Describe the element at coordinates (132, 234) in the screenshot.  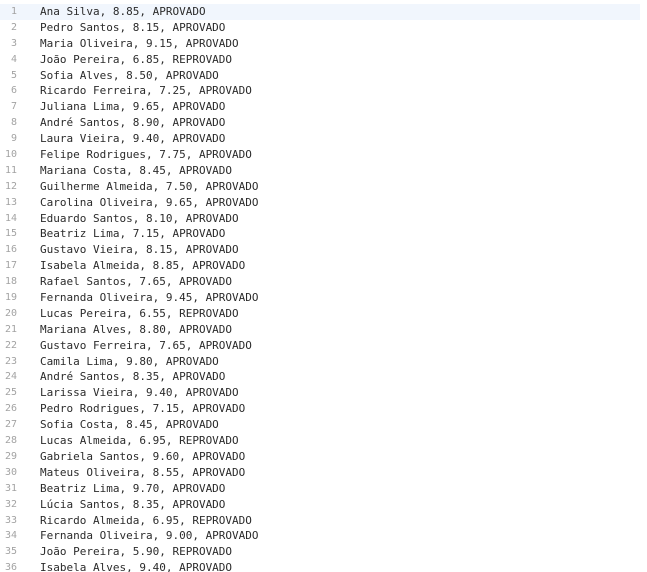
I see `line-text: Beatriz Lima, 7.15, APROVADO` at that location.